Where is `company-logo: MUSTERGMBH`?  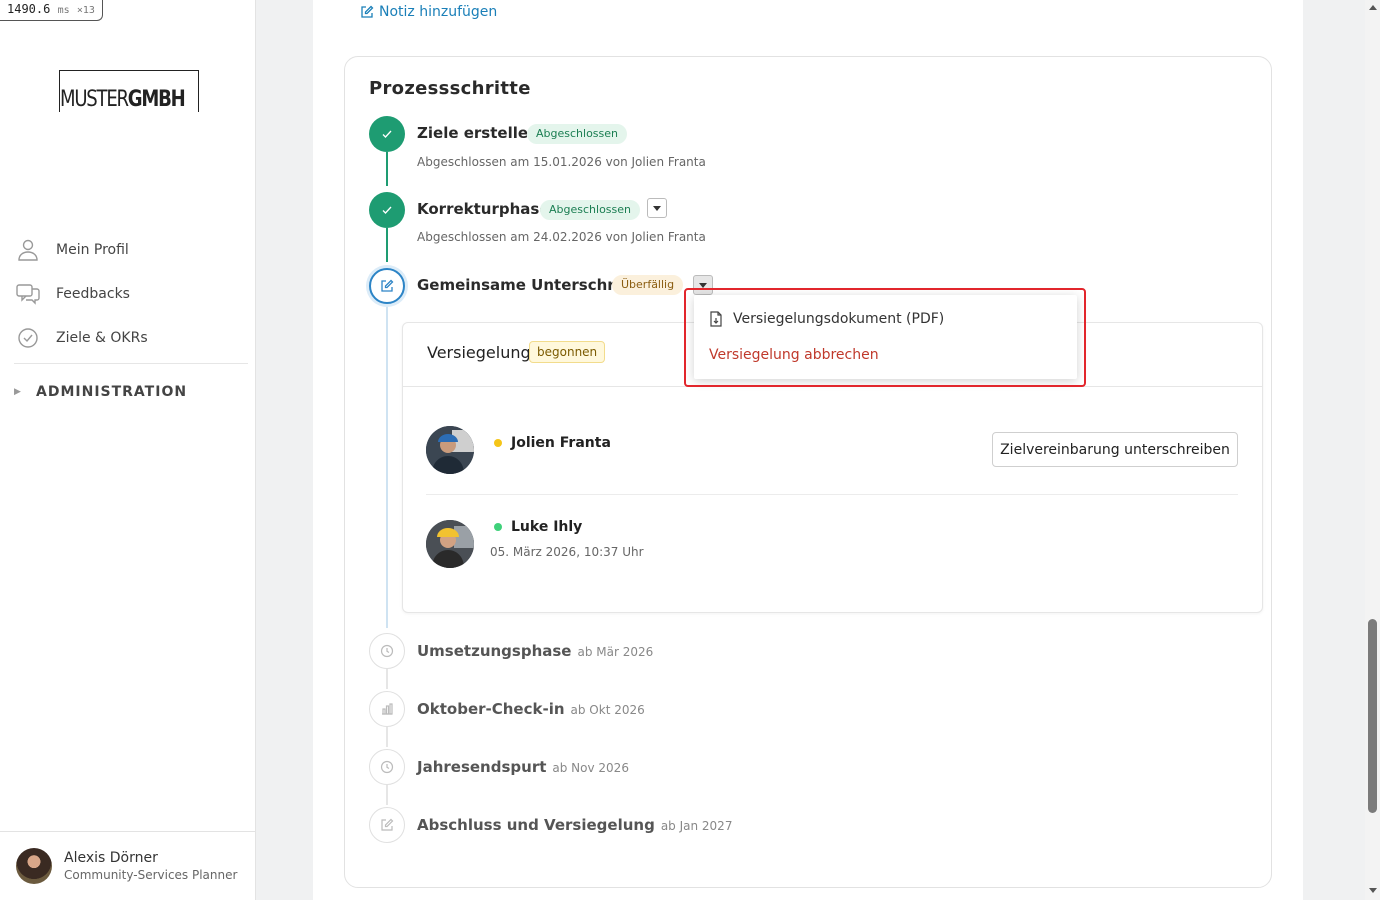
company-logo: MUSTERGMBH is located at coordinates (129, 91).